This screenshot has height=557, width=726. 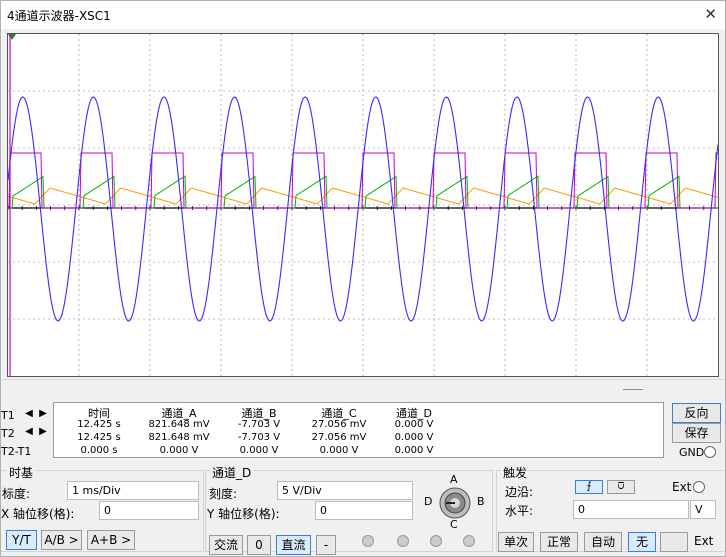 What do you see at coordinates (519, 511) in the screenshot?
I see `trigger-level-label: 水平:` at bounding box center [519, 511].